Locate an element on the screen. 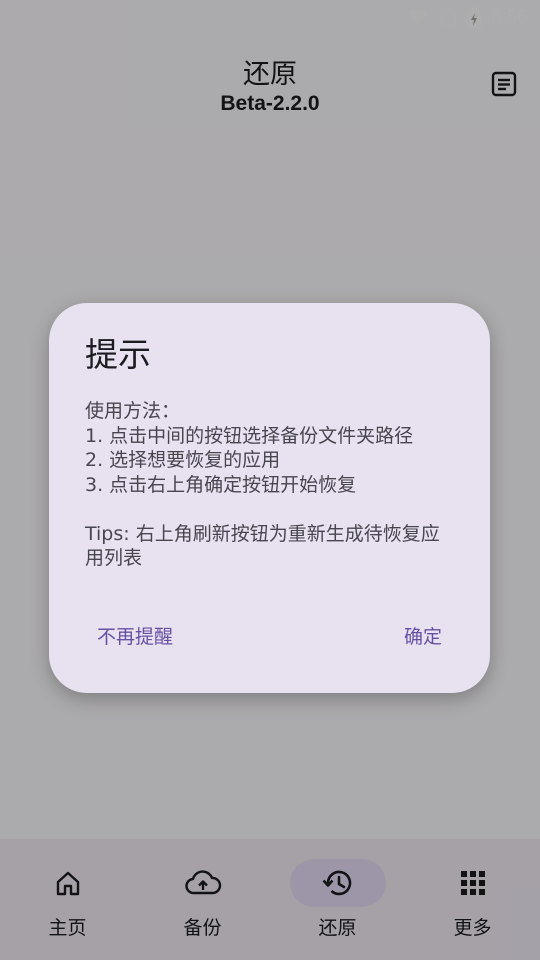 This screenshot has width=540, height=960. dialog-actions: 不再提醒 确定 is located at coordinates (269, 635).